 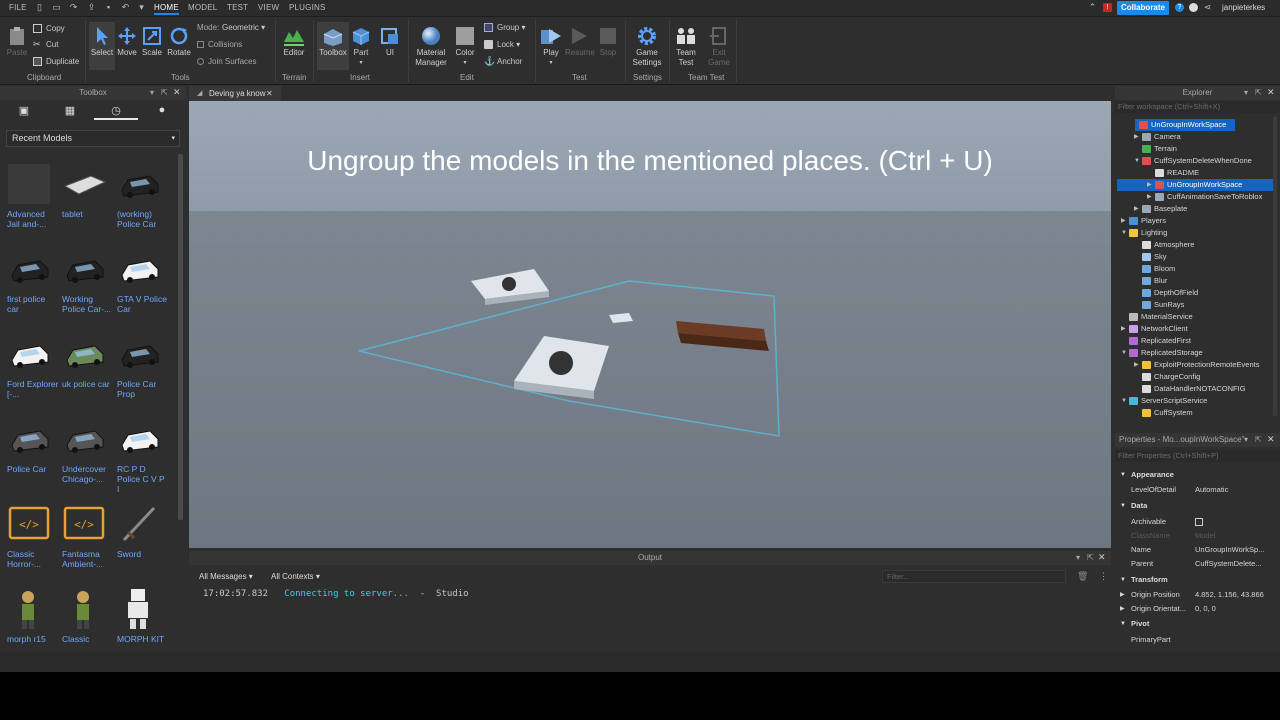 What do you see at coordinates (93, 138) in the screenshot?
I see `category-dropdown: Recent Models ▾` at bounding box center [93, 138].